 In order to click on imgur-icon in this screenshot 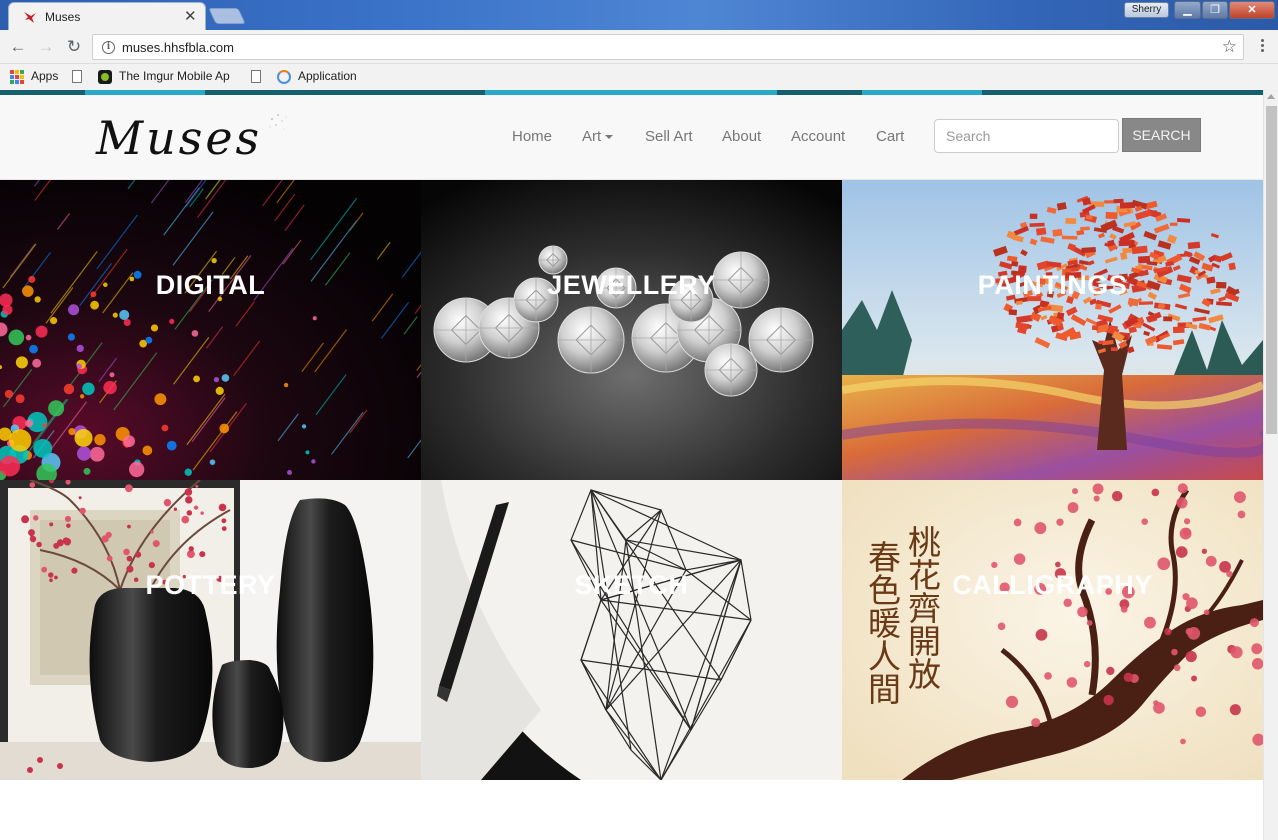, I will do `click(105, 77)`.